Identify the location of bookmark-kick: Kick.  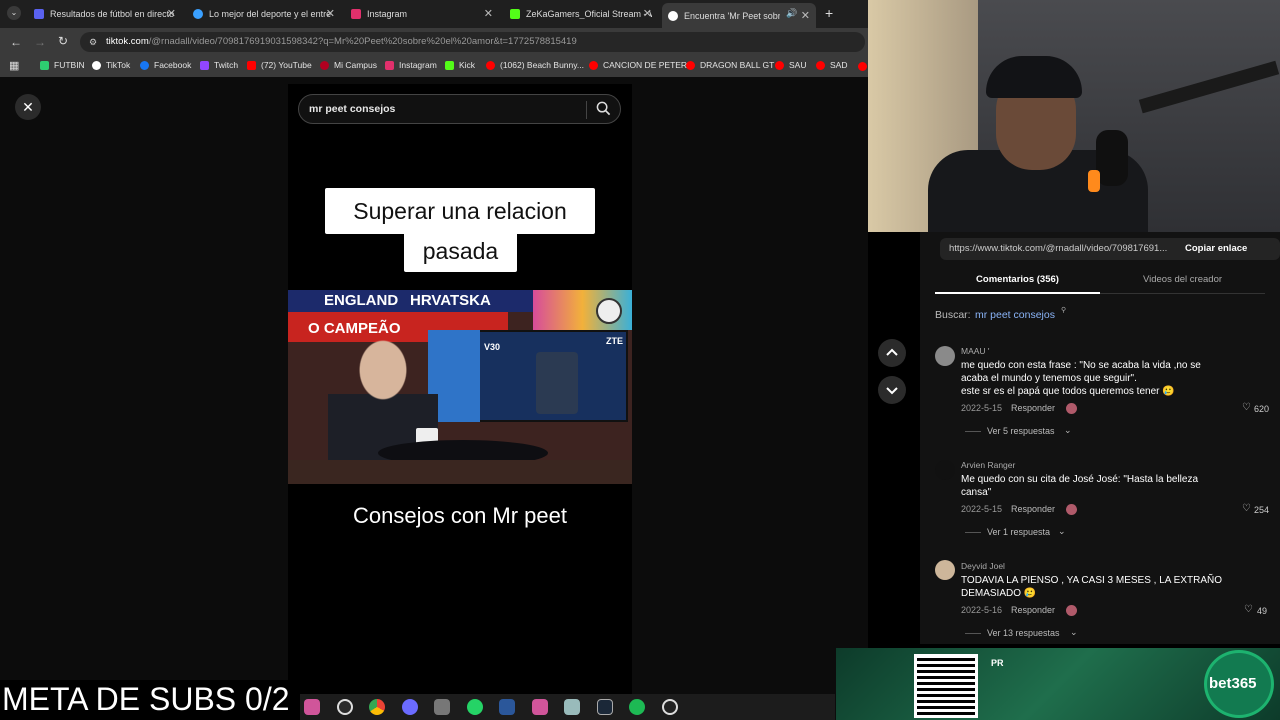
(460, 65).